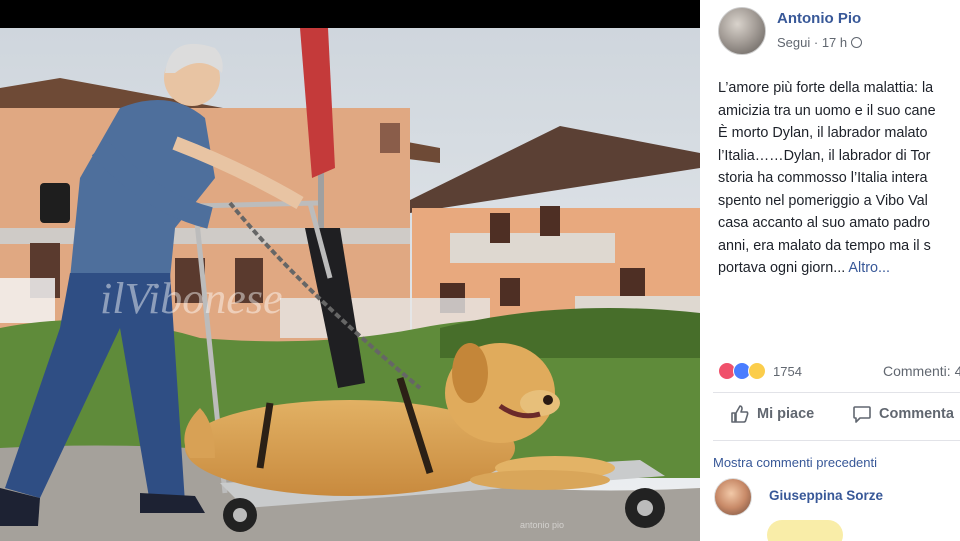  I want to click on reactions-summary: 1754, so click(760, 371).